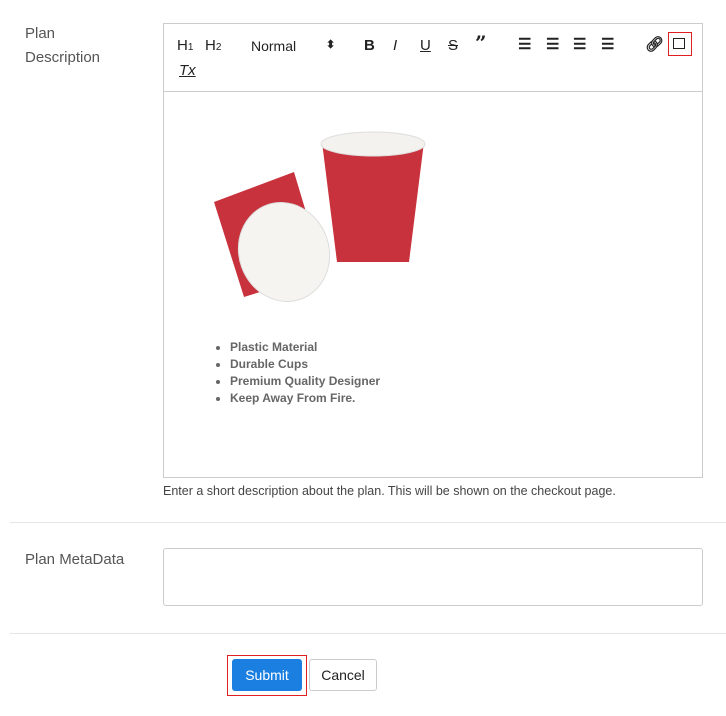 The width and height of the screenshot is (726, 716). What do you see at coordinates (524, 45) in the screenshot?
I see `ordered-list-icon: ☰` at bounding box center [524, 45].